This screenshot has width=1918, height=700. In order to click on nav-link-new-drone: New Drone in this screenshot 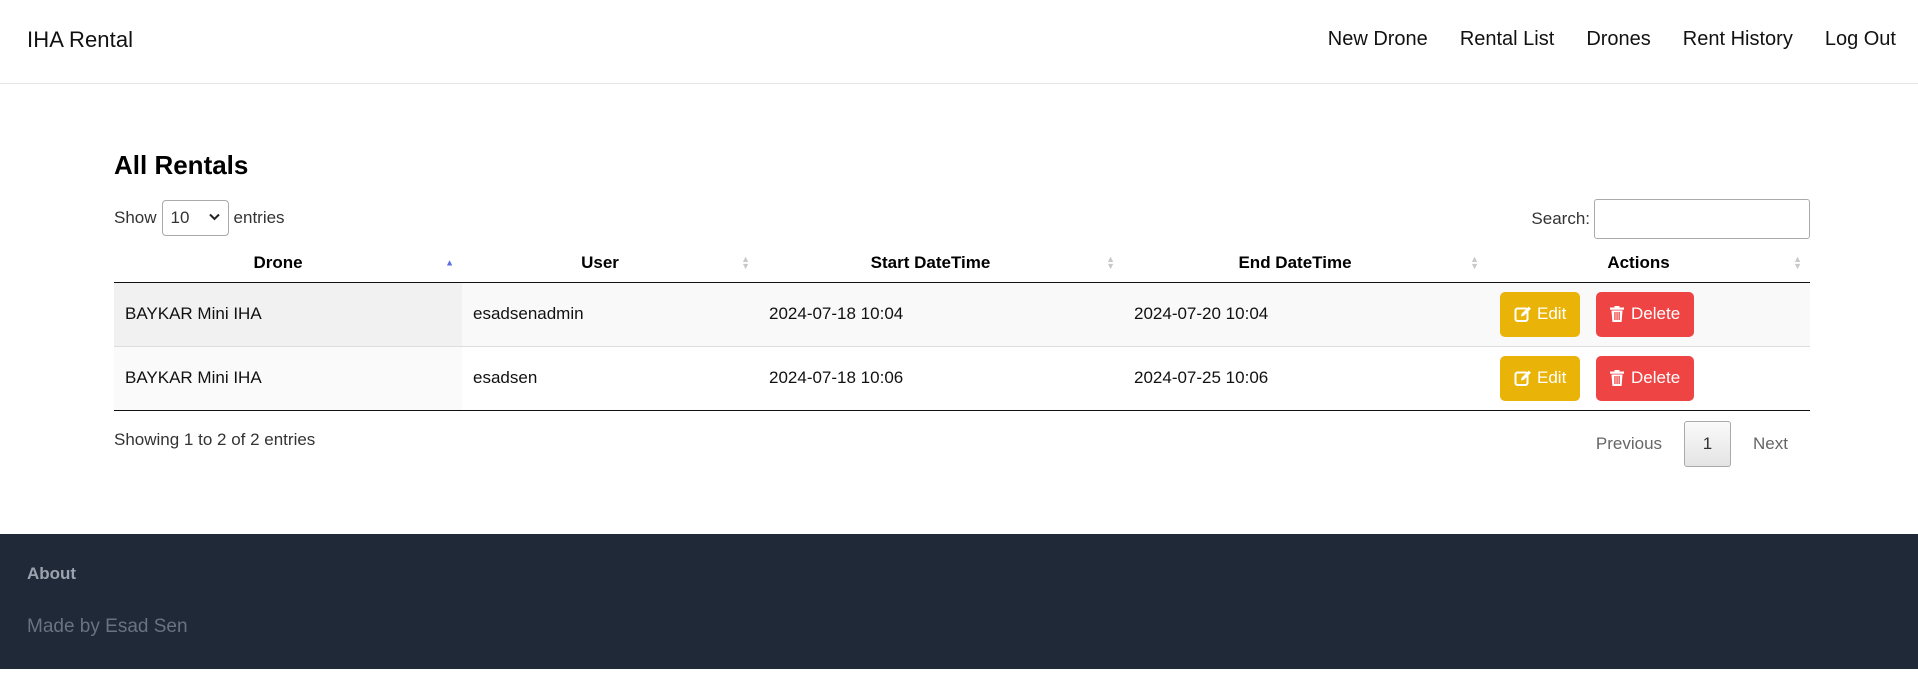, I will do `click(1378, 39)`.